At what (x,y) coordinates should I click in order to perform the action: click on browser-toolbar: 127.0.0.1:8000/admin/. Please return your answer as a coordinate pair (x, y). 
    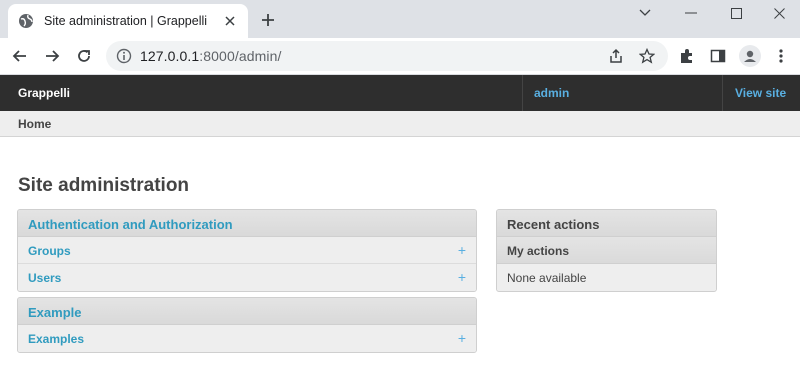
    Looking at the image, I should click on (400, 56).